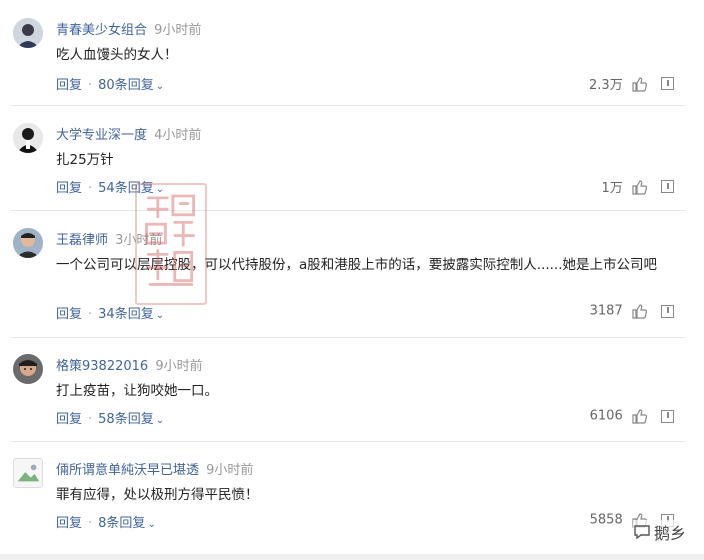 The height and width of the screenshot is (560, 704). Describe the element at coordinates (82, 240) in the screenshot. I see `username: 王磊律师` at that location.